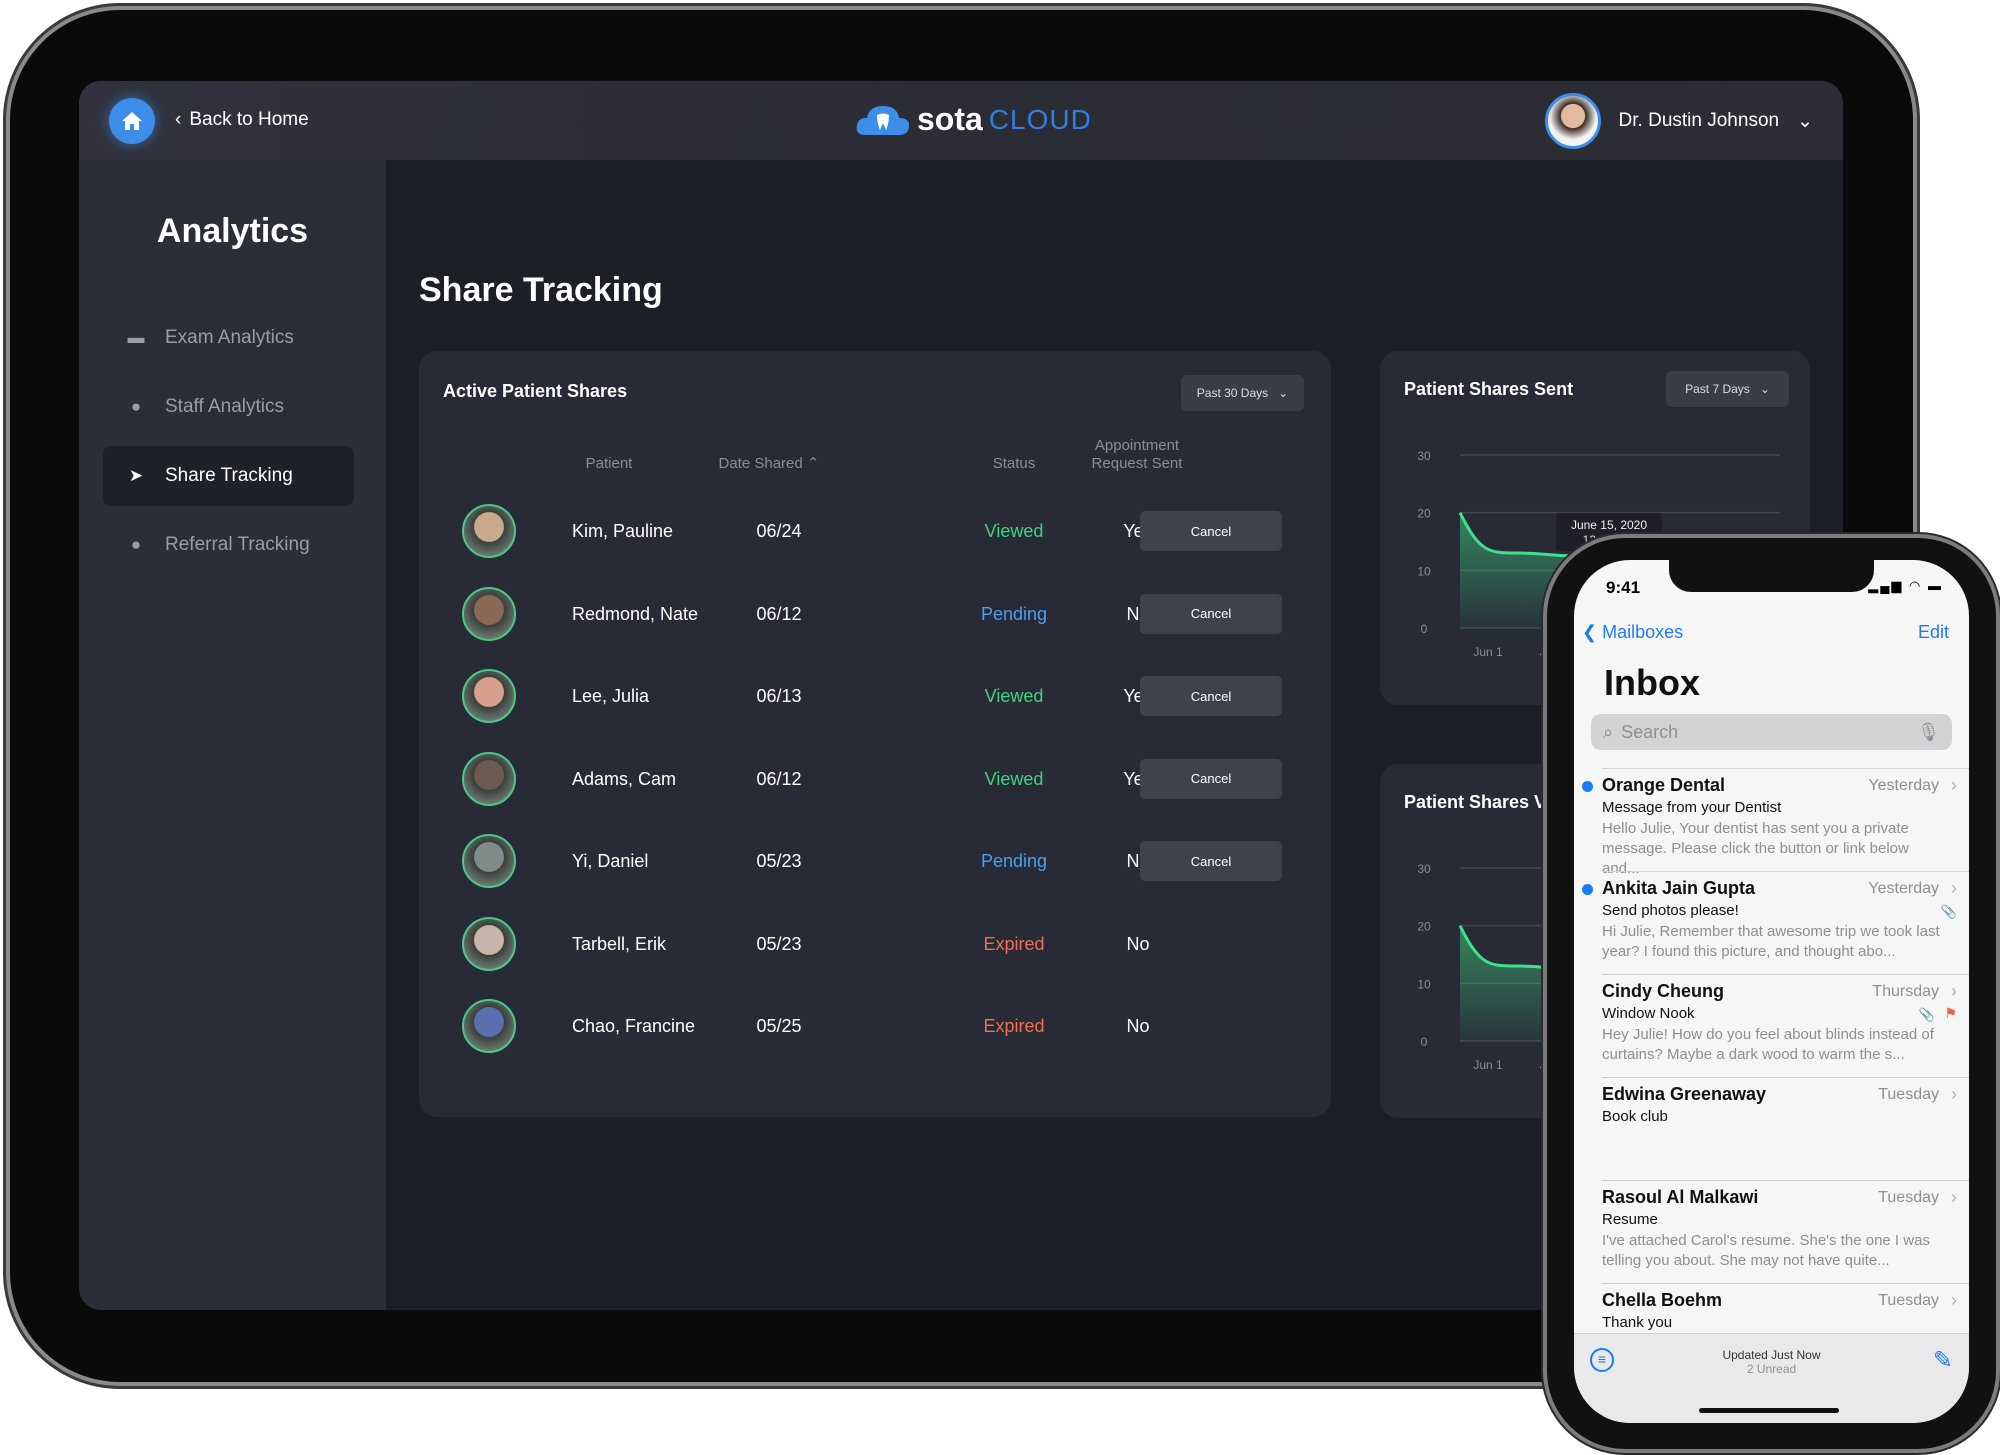  Describe the element at coordinates (136, 544) in the screenshot. I see `person-icon: ●` at that location.